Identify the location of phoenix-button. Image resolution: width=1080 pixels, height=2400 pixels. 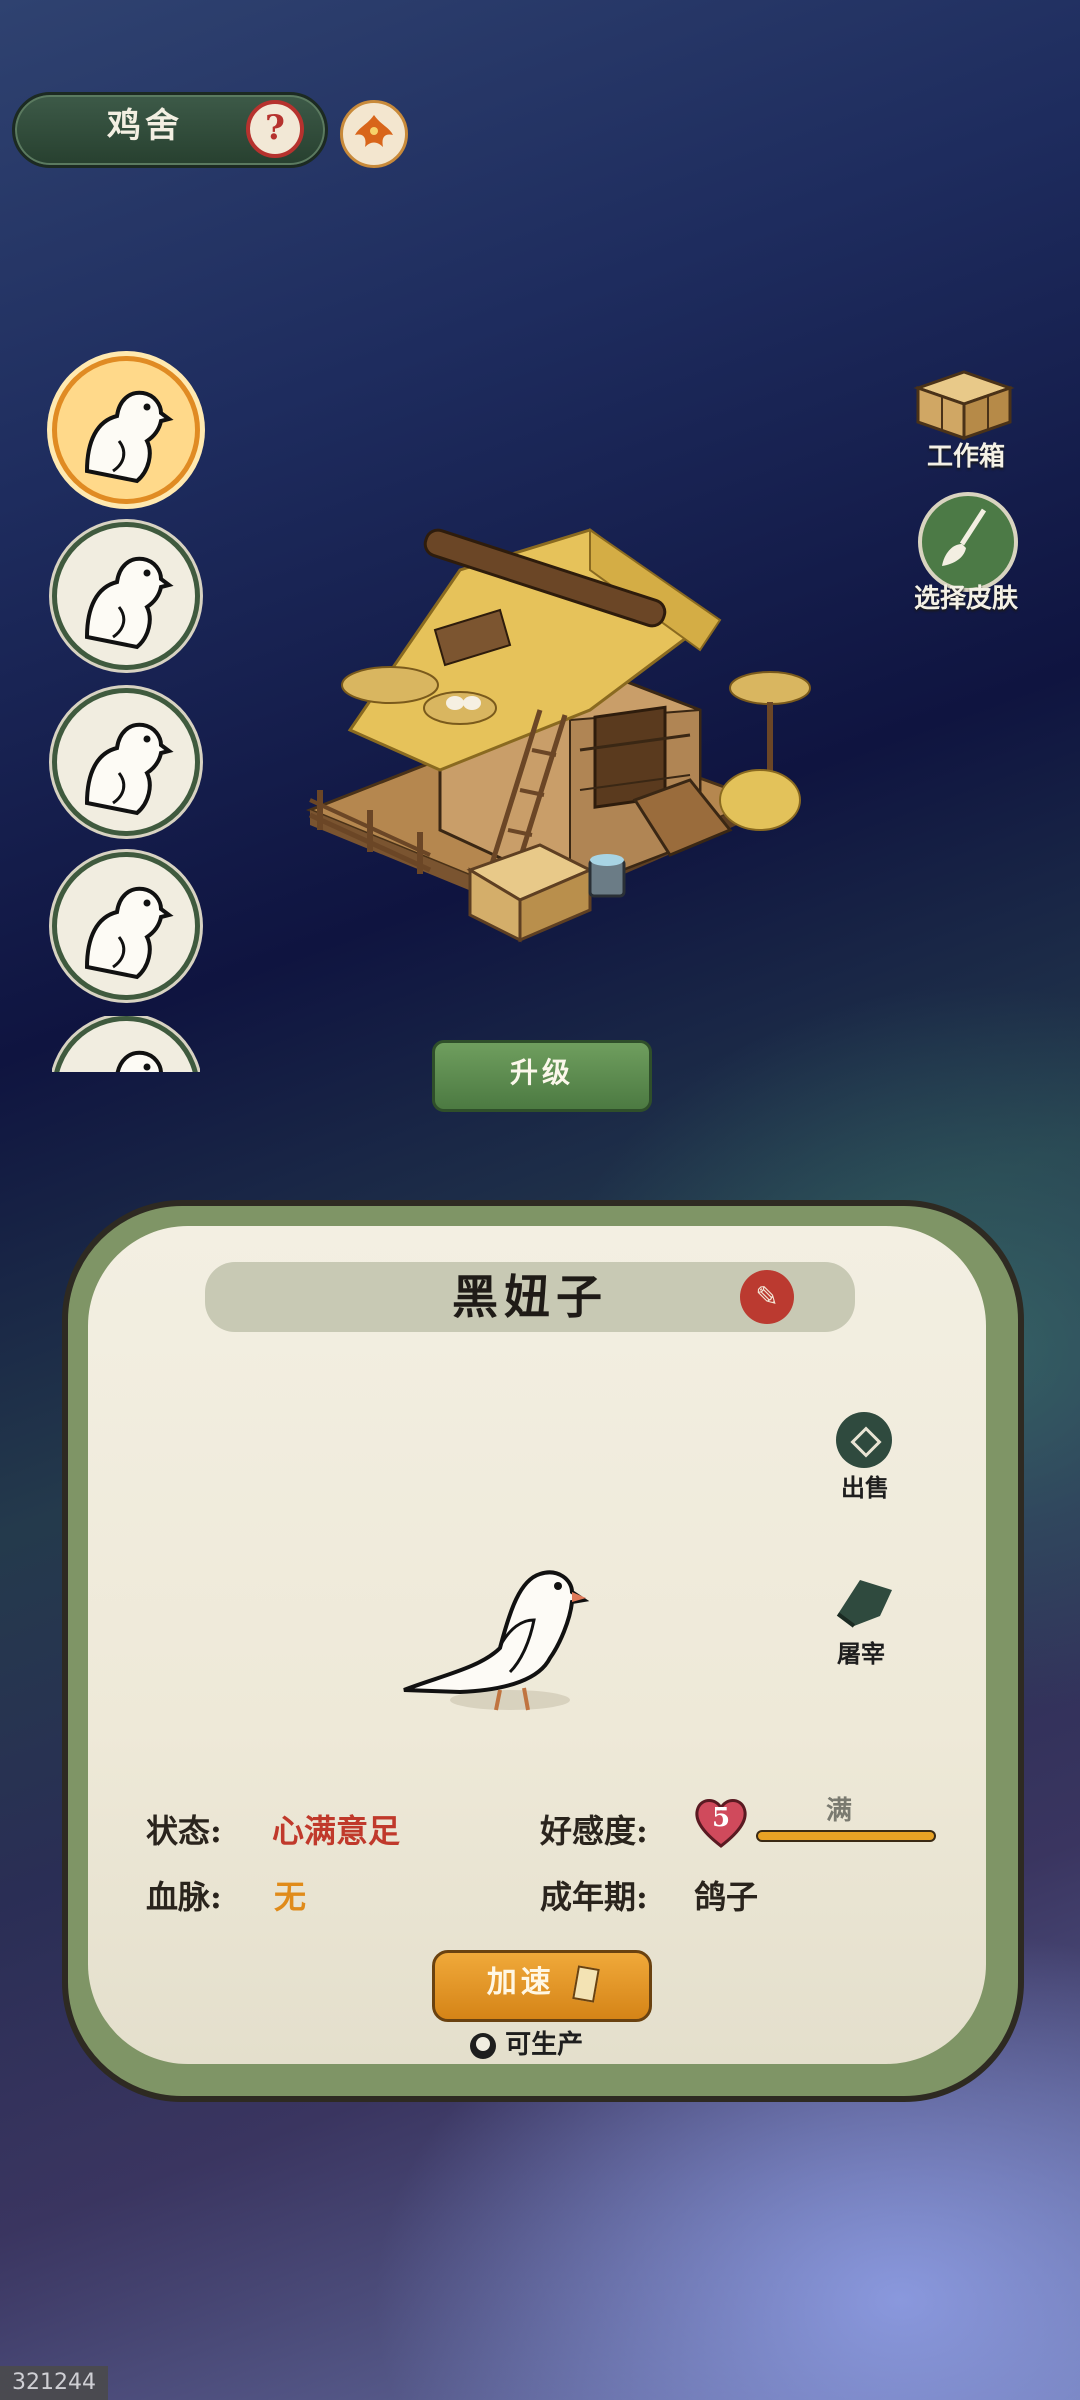
(374, 134).